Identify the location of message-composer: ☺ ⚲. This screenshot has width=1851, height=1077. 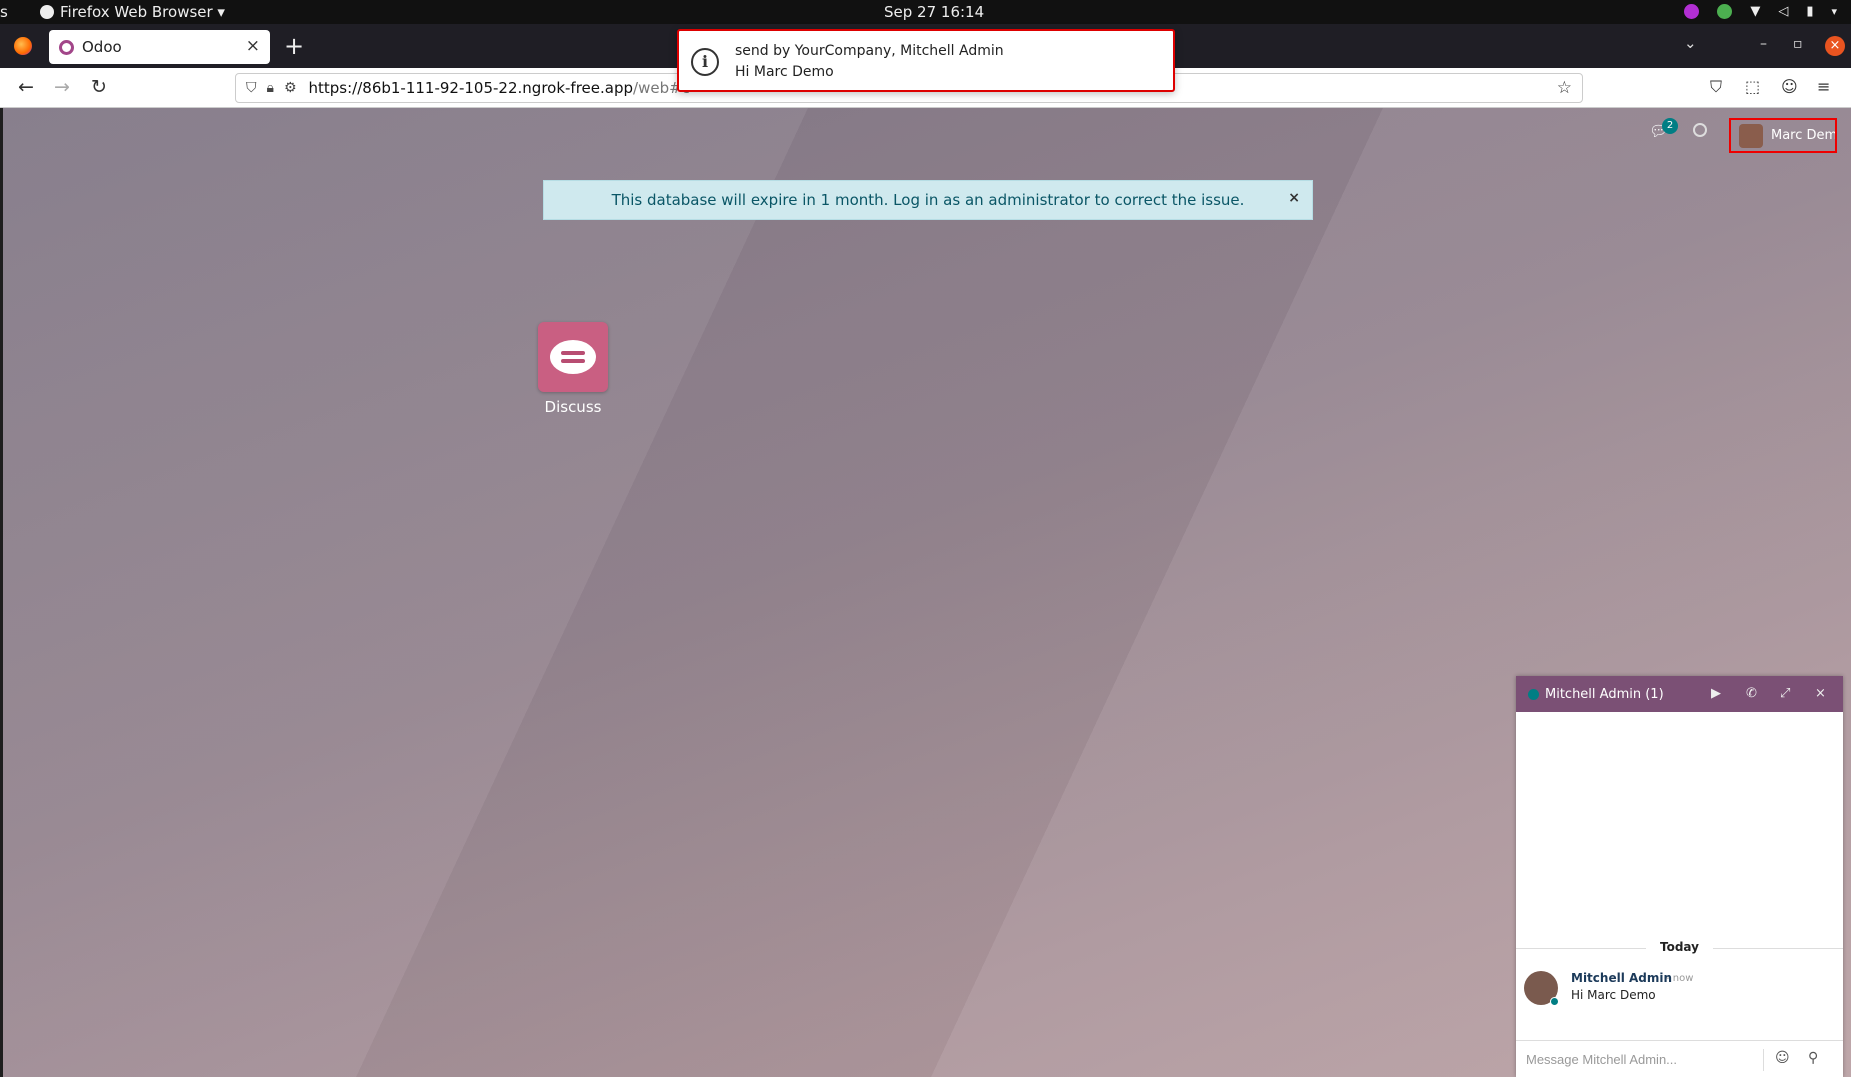
(1679, 1058).